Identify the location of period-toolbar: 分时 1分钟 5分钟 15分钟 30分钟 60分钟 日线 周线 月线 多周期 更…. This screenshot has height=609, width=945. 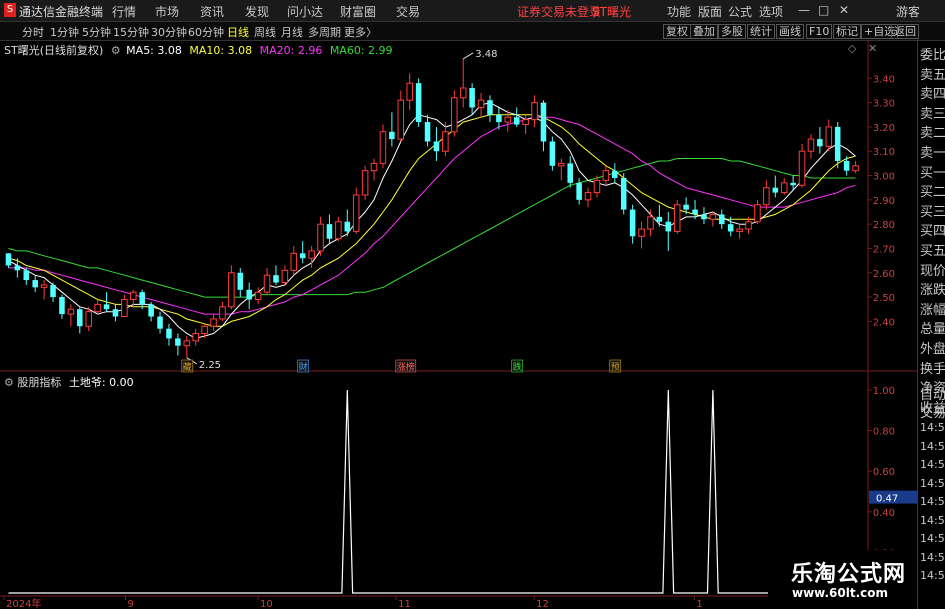
(472, 31).